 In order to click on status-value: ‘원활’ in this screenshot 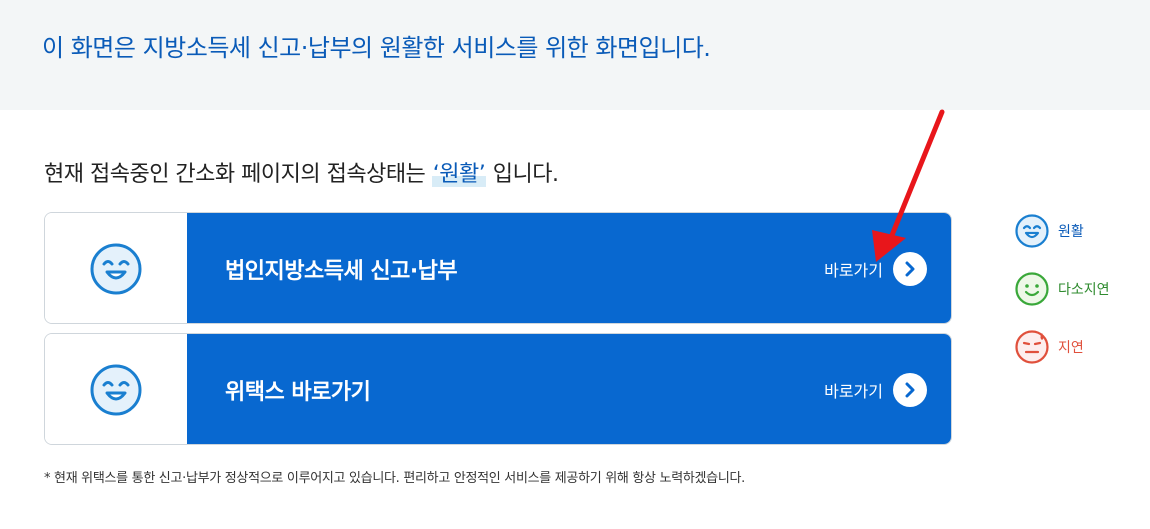, I will do `click(459, 174)`.